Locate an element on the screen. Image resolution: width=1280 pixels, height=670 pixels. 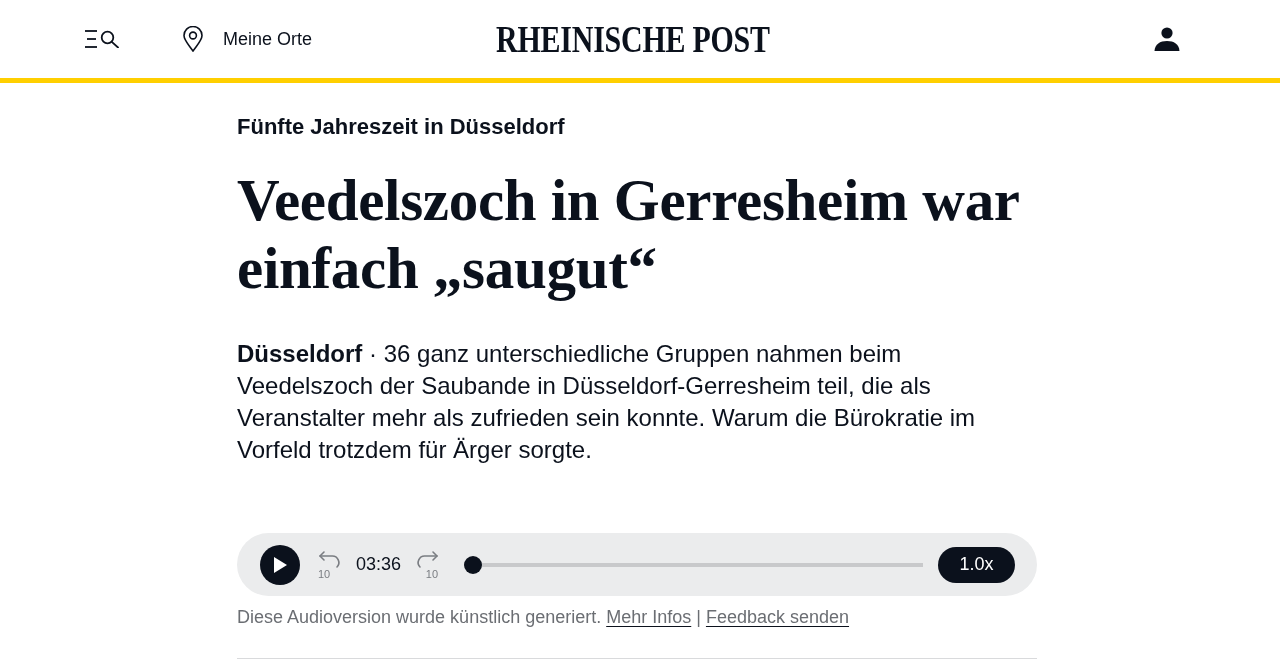
playback-time: 03:36 is located at coordinates (379, 564).